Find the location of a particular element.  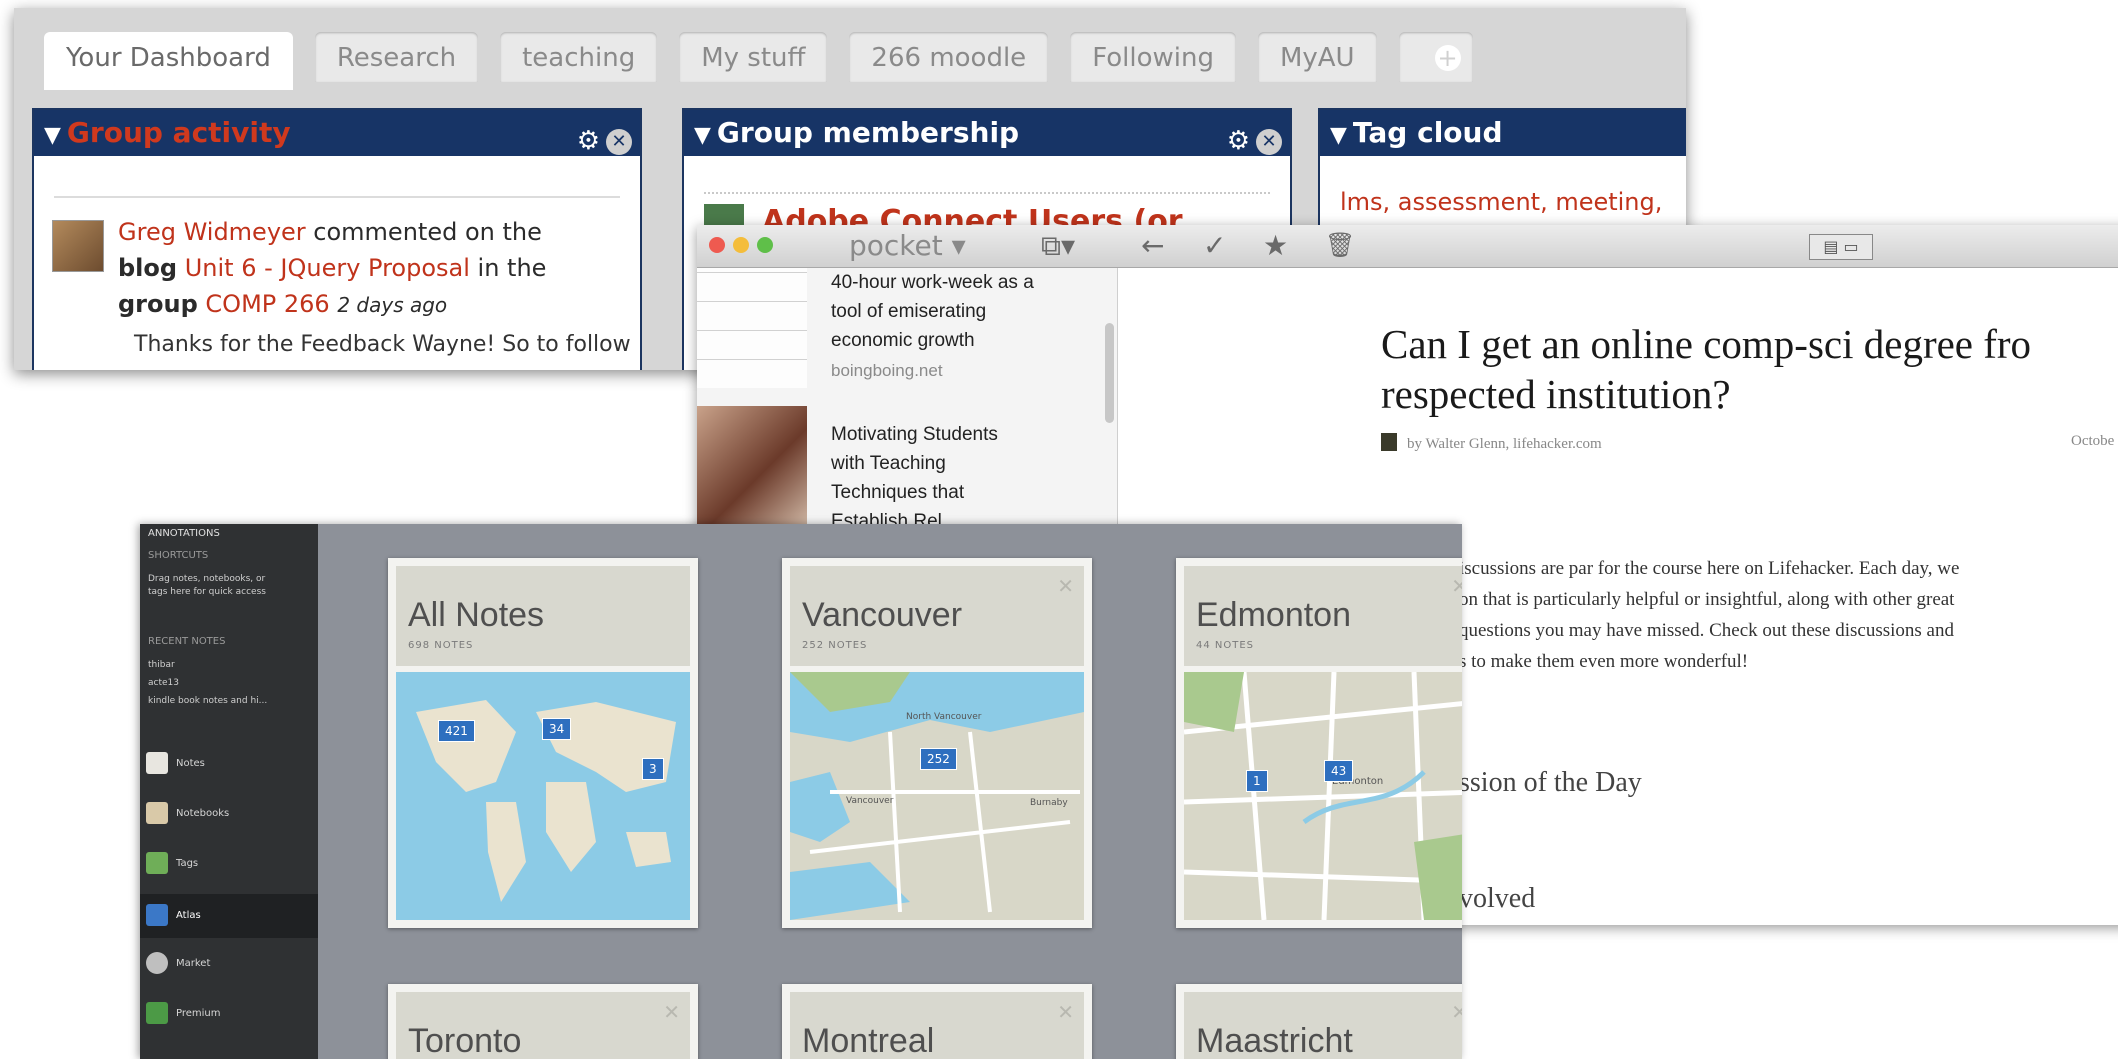

panel-title: Group activity is located at coordinates (178, 132).